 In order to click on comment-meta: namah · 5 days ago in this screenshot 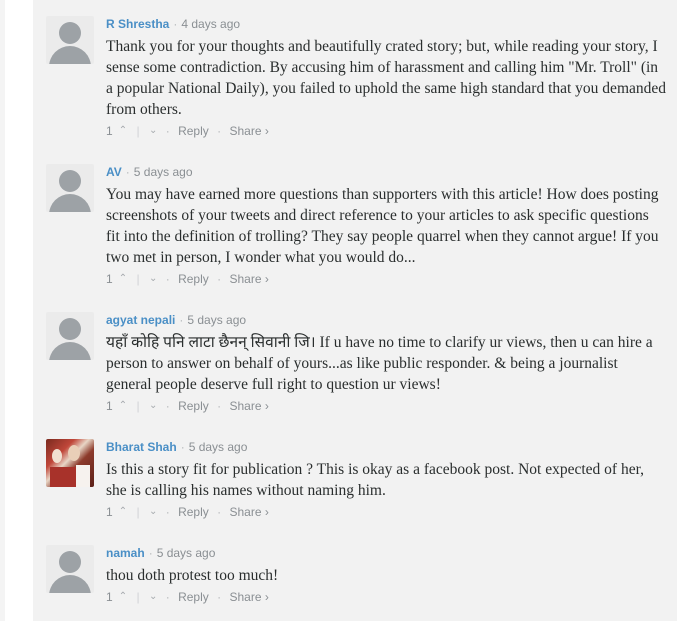, I will do `click(386, 553)`.